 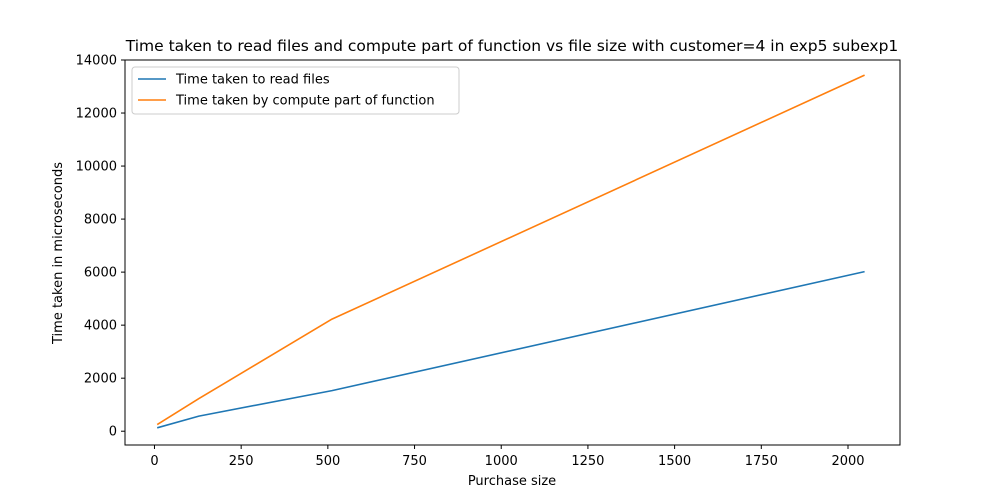 I want to click on x-axis: 0 250 500 750 1000 1250 1500 1750 2000, so click(x=507, y=457).